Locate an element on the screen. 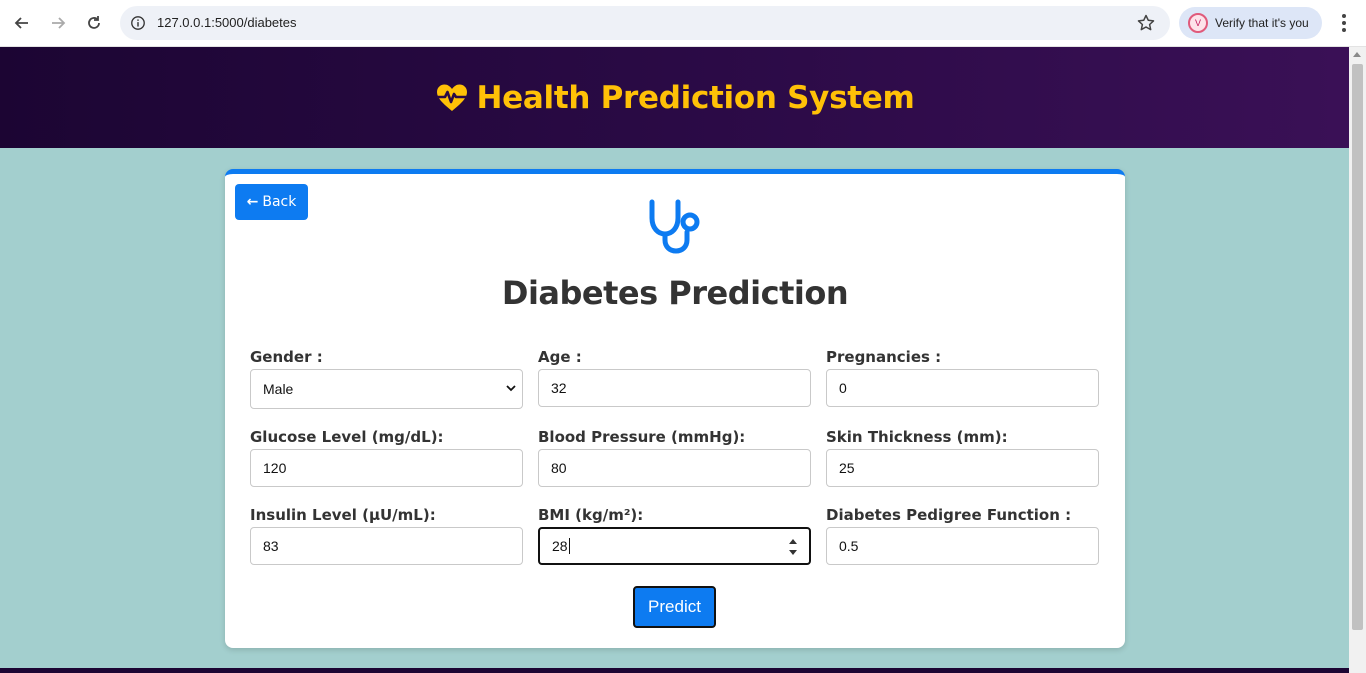 The height and width of the screenshot is (673, 1366). back-nav-icon is located at coordinates (22, 23).